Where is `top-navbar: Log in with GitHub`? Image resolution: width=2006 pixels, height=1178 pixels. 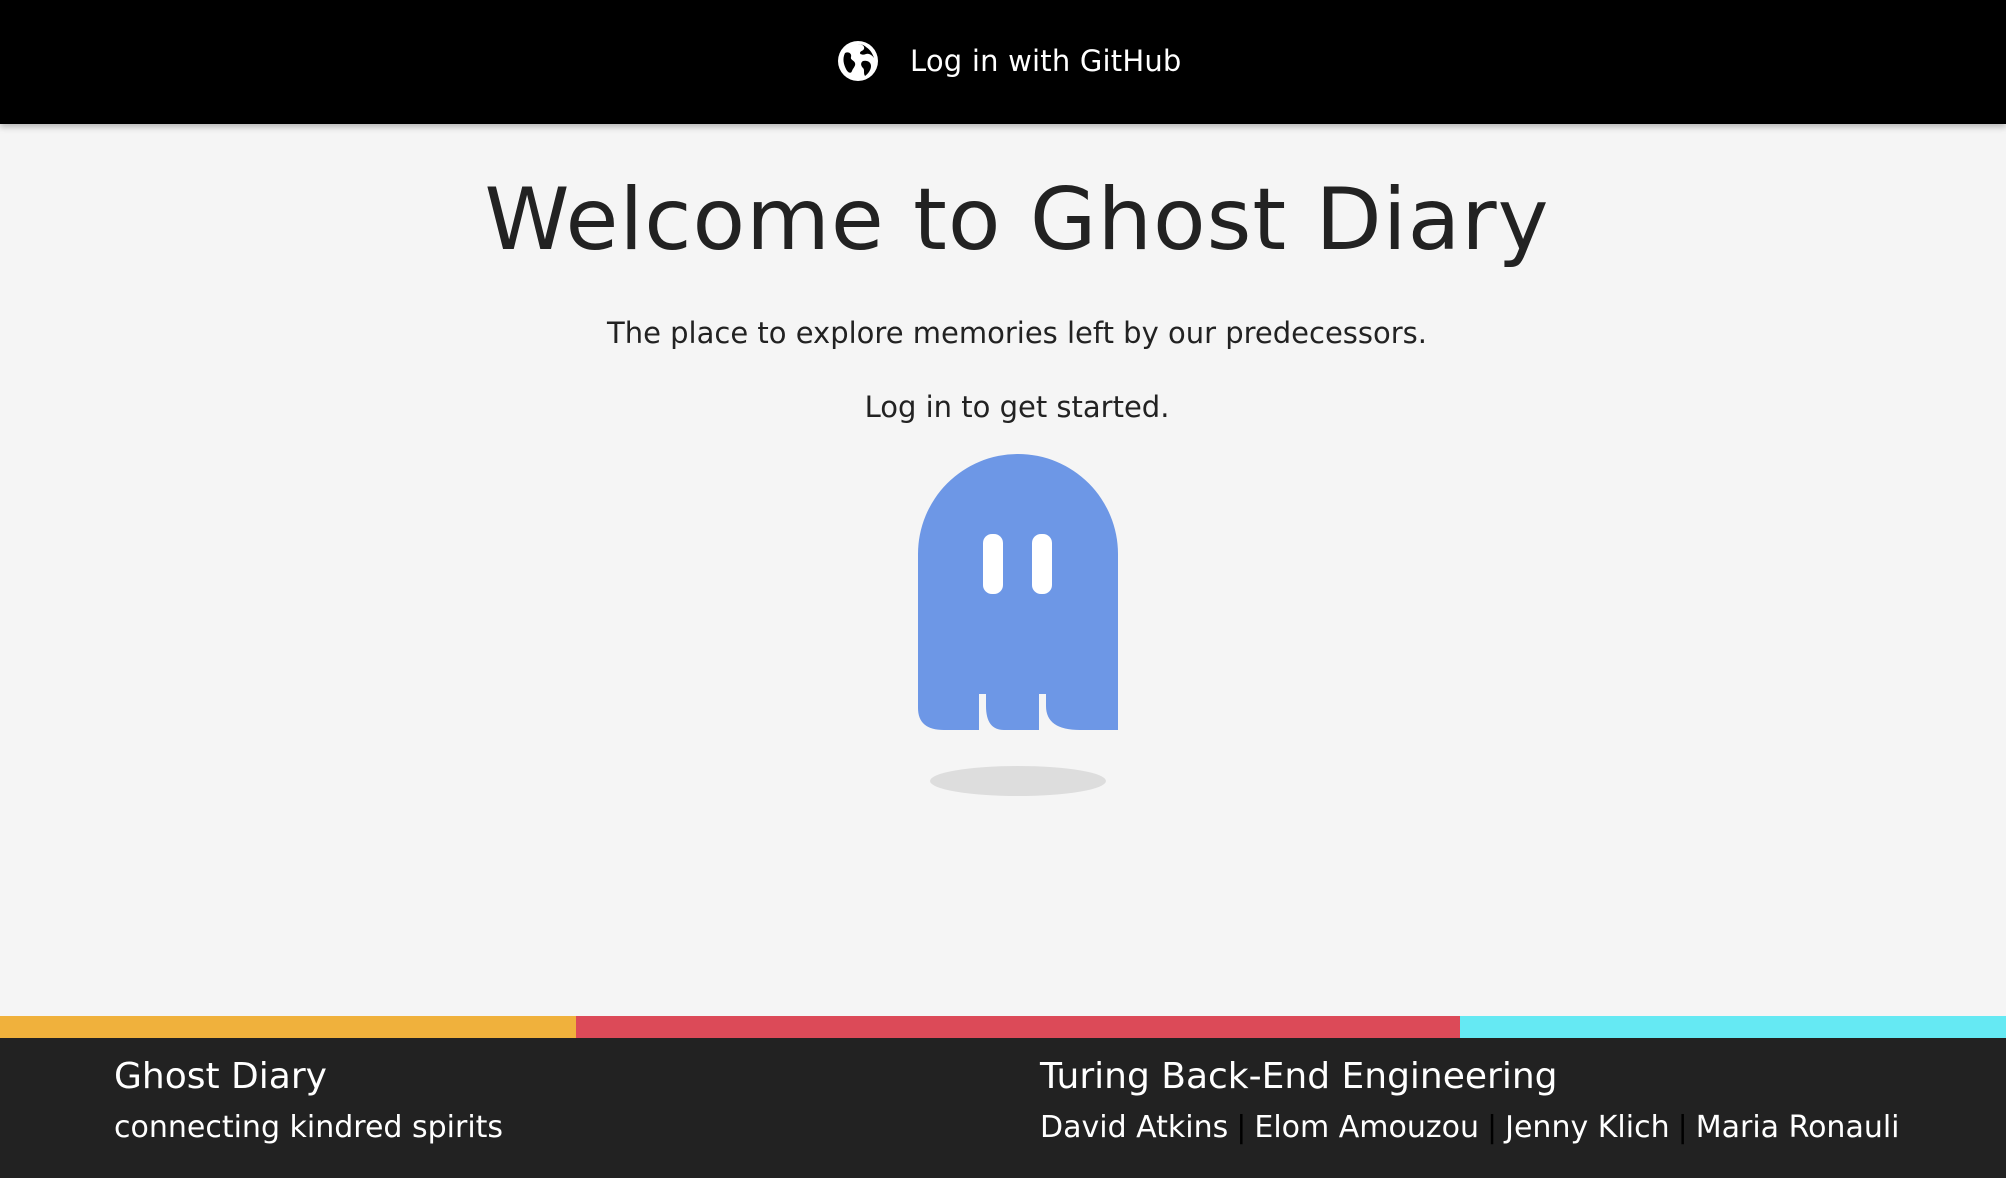 top-navbar: Log in with GitHub is located at coordinates (1003, 62).